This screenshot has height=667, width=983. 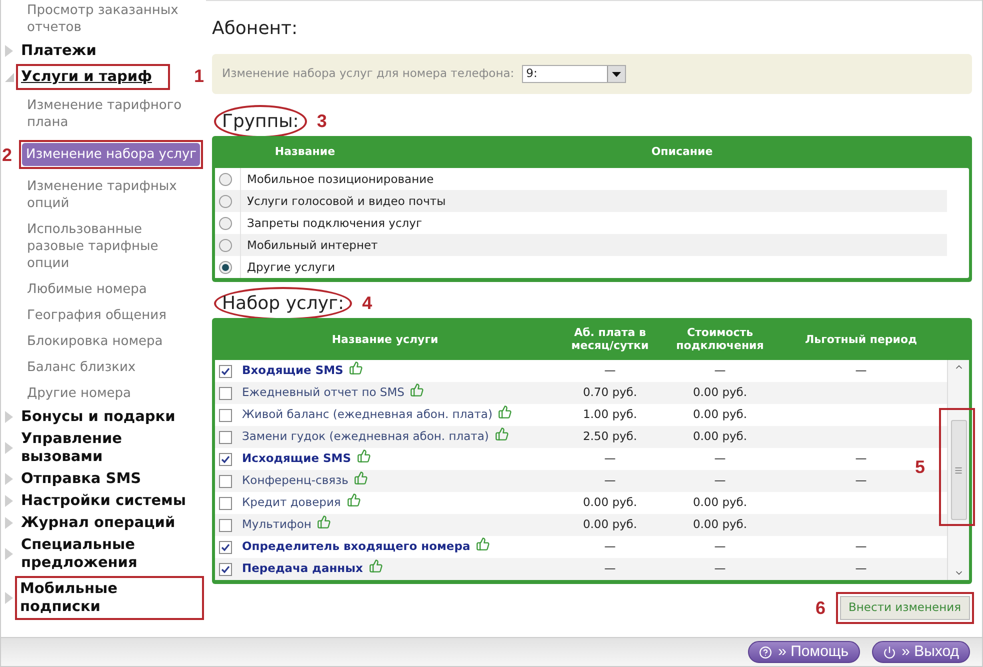 What do you see at coordinates (113, 246) in the screenshot?
I see `sidebar-subitem: Использованные разовые тарифные опции` at bounding box center [113, 246].